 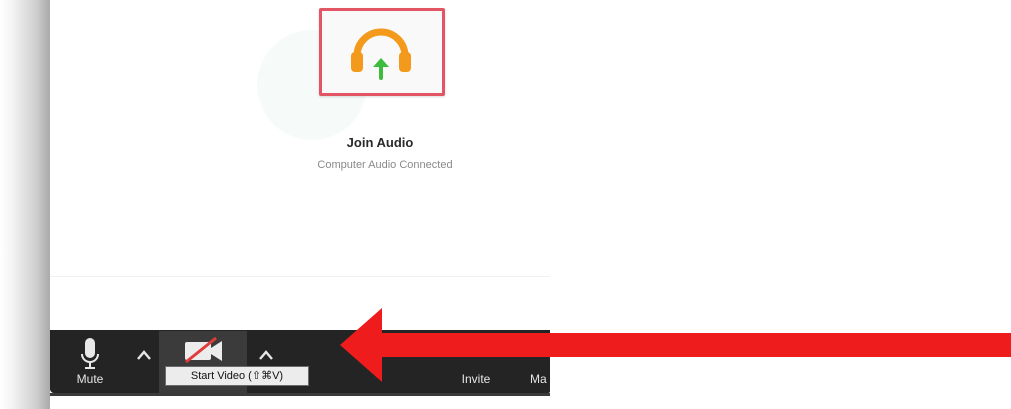 I want to click on window-edge-shadow, so click(x=26, y=204).